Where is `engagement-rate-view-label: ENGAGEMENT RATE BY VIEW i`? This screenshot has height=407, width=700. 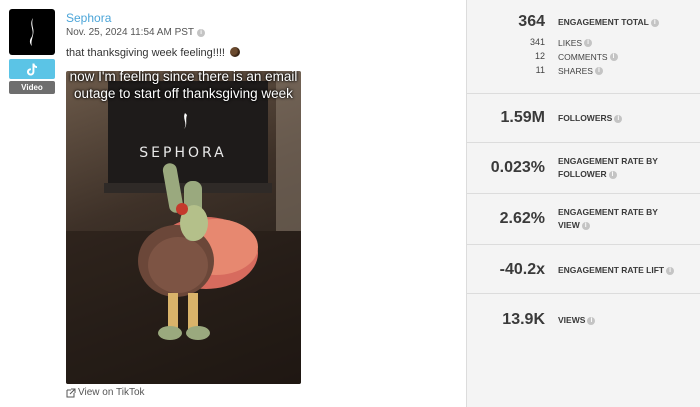 engagement-rate-view-label: ENGAGEMENT RATE BY VIEW i is located at coordinates (608, 219).